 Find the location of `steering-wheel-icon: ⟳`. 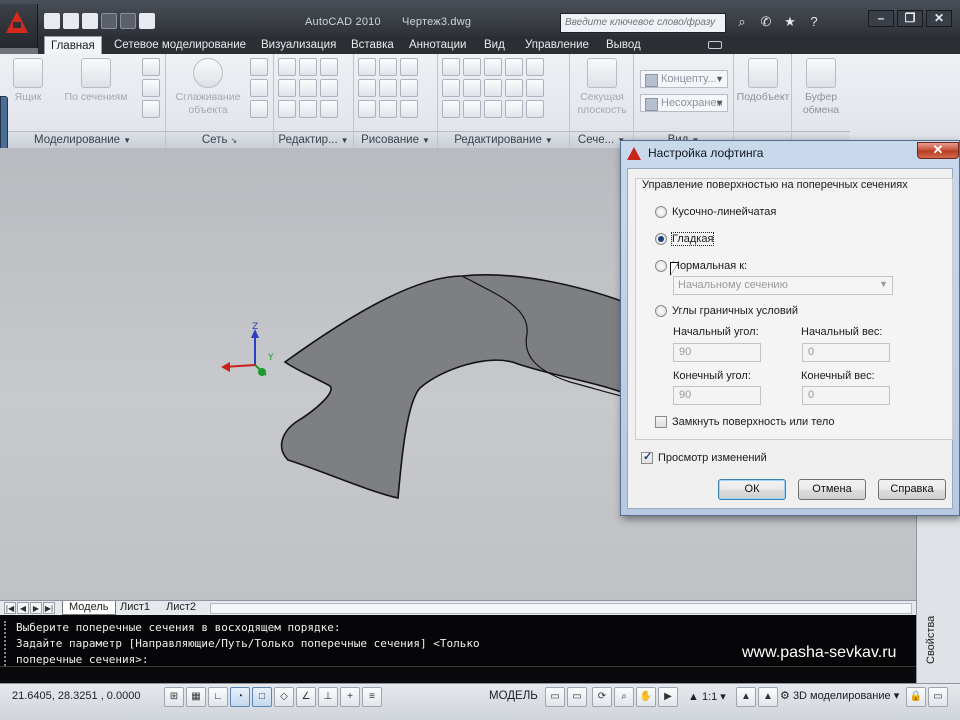

steering-wheel-icon: ⟳ is located at coordinates (602, 697).